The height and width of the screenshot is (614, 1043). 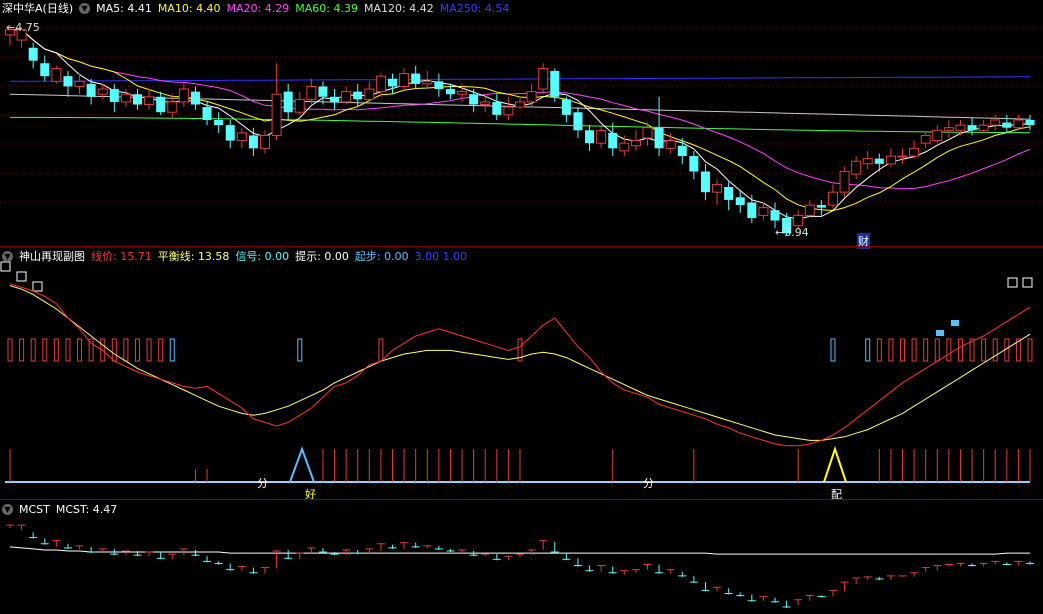 What do you see at coordinates (262, 256) in the screenshot?
I see `signal-readout: 信号: 0.00` at bounding box center [262, 256].